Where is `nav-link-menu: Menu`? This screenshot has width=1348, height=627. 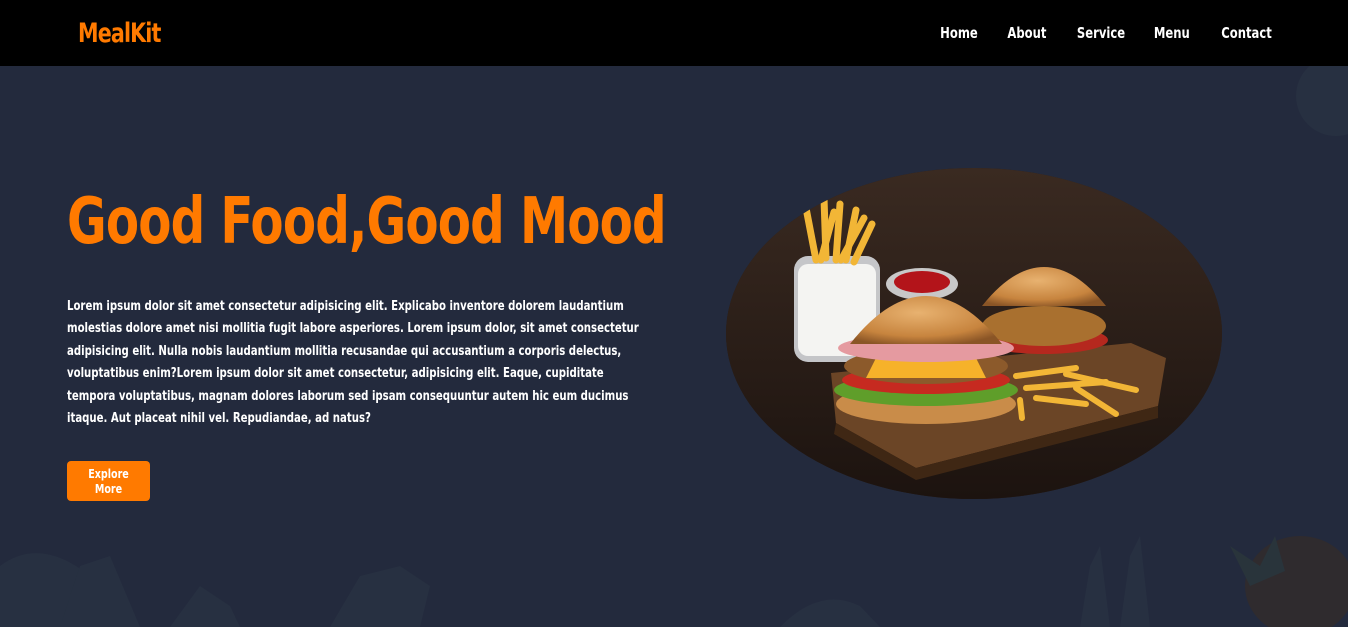 nav-link-menu: Menu is located at coordinates (1172, 33).